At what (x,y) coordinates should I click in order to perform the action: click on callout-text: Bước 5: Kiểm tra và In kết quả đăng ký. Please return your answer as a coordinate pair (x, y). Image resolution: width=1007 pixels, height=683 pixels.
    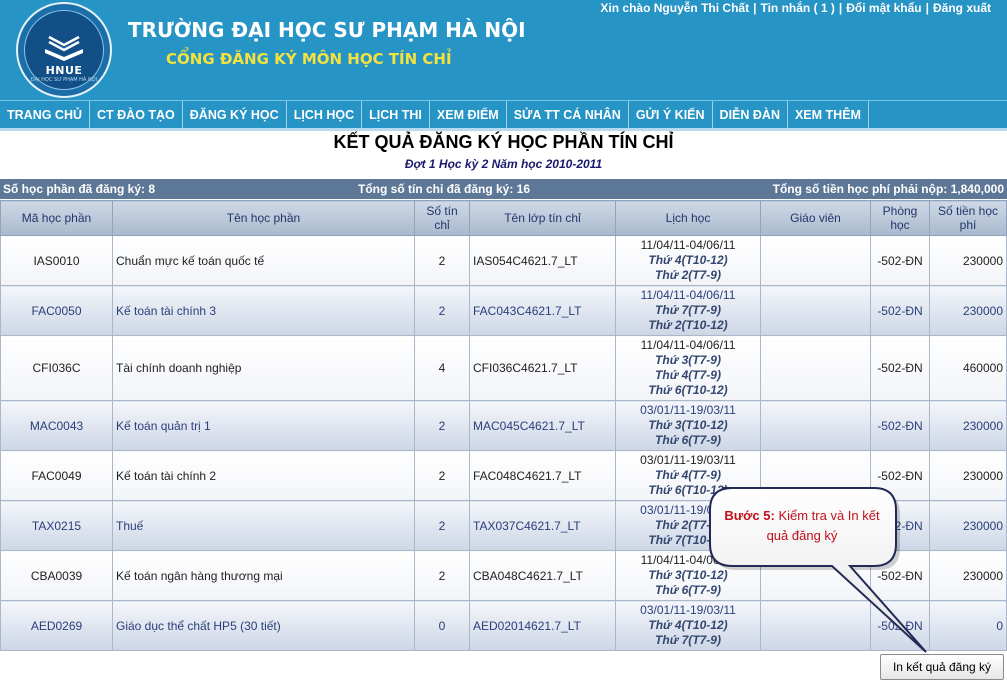
    Looking at the image, I should click on (802, 526).